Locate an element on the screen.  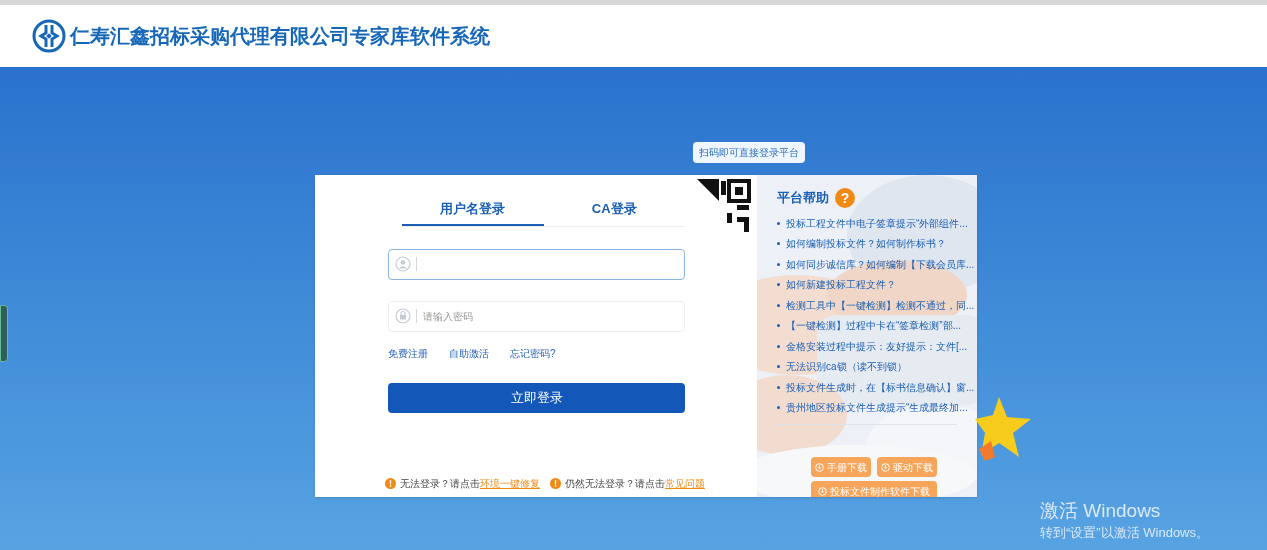
site-title: 仁寿汇鑫招标采购代理有限公司专家库软件系统 is located at coordinates (280, 36).